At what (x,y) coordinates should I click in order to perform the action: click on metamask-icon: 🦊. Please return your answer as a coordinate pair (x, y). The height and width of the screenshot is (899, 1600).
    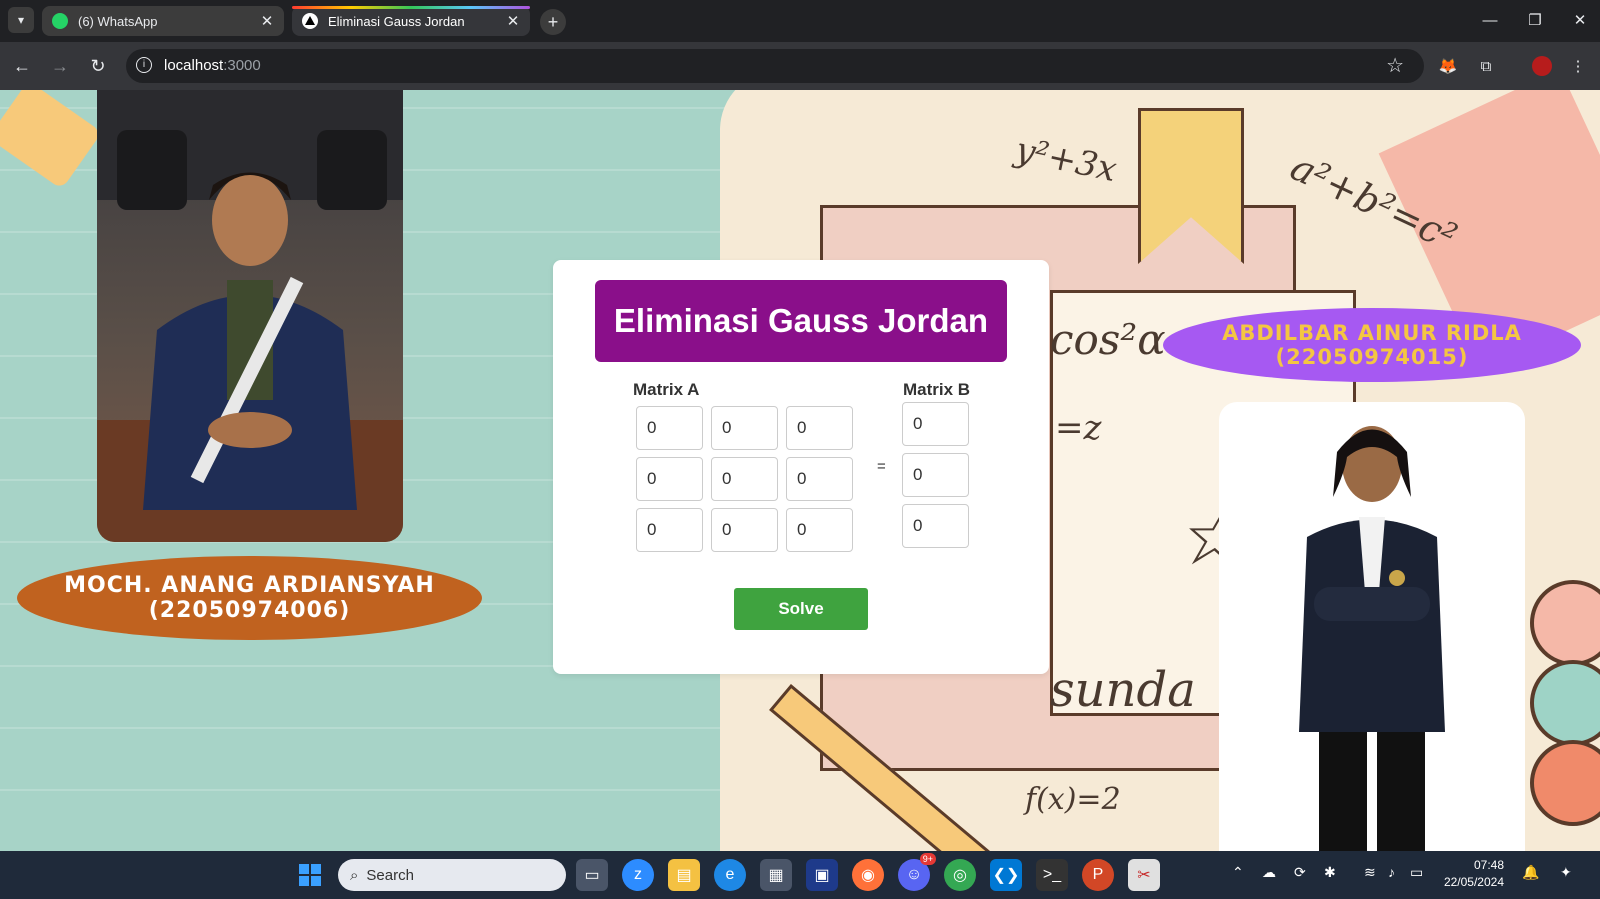
    Looking at the image, I should click on (1448, 66).